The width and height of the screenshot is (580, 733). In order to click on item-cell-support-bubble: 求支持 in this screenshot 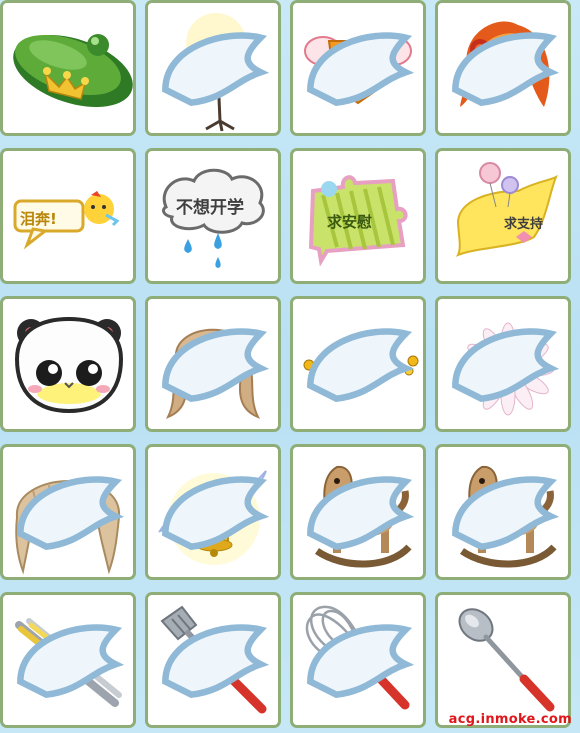, I will do `click(503, 216)`.